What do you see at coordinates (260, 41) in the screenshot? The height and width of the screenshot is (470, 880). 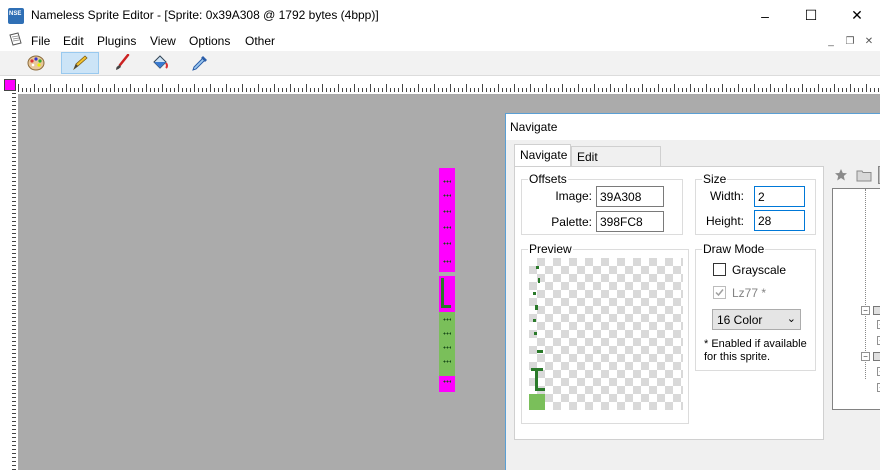 I see `menu-other: Other` at bounding box center [260, 41].